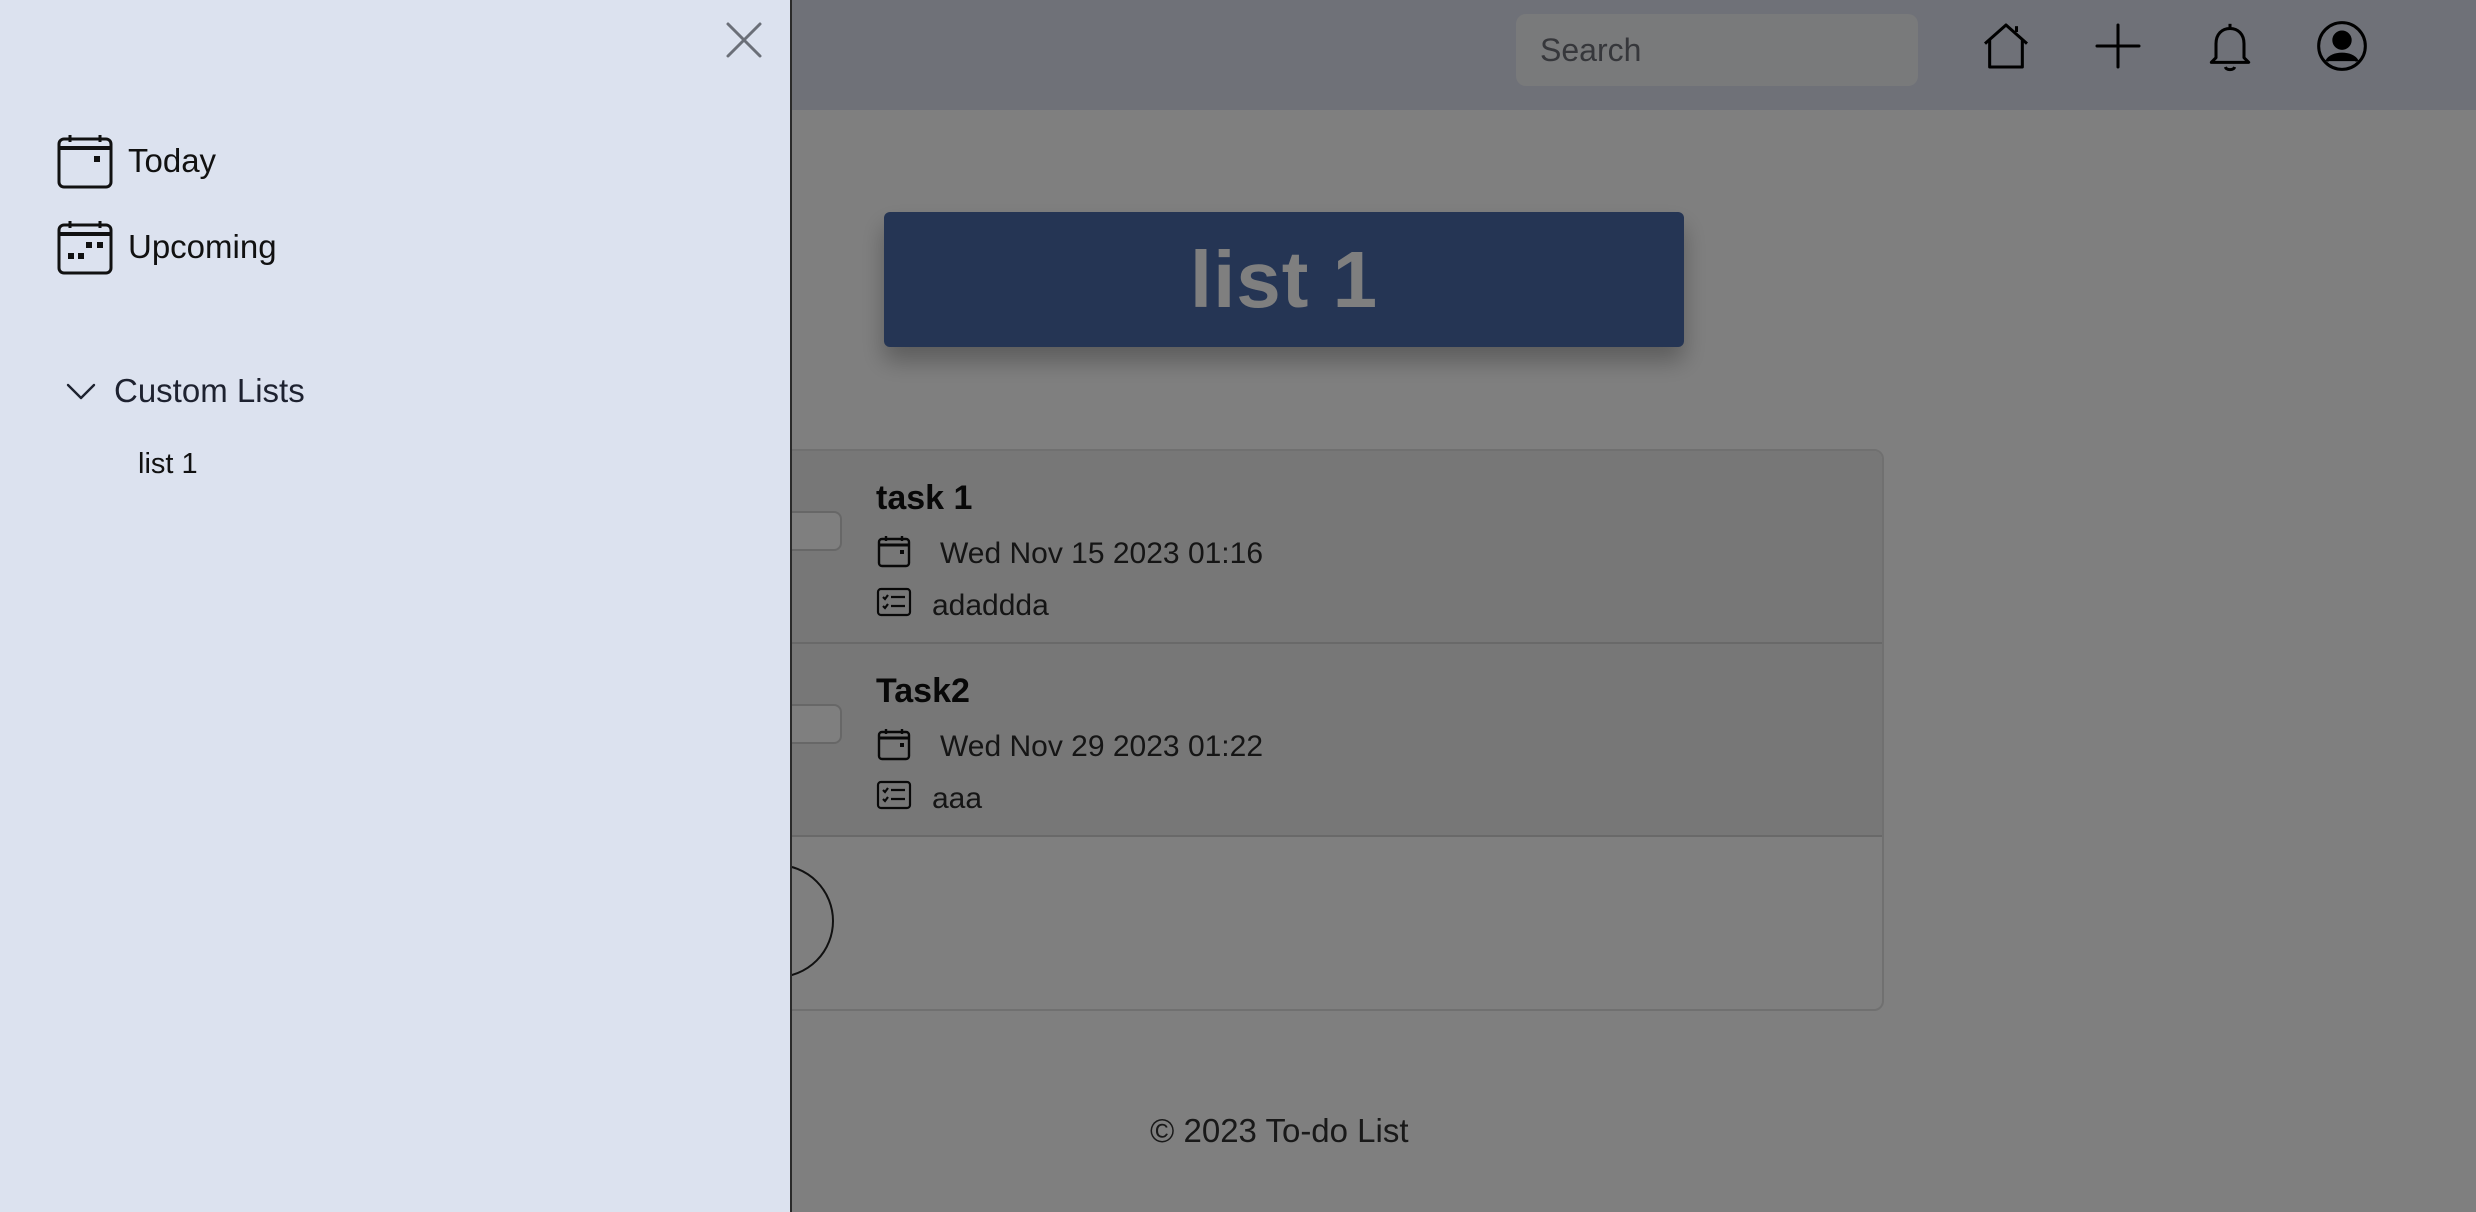  I want to click on calendar-today-icon, so click(85, 162).